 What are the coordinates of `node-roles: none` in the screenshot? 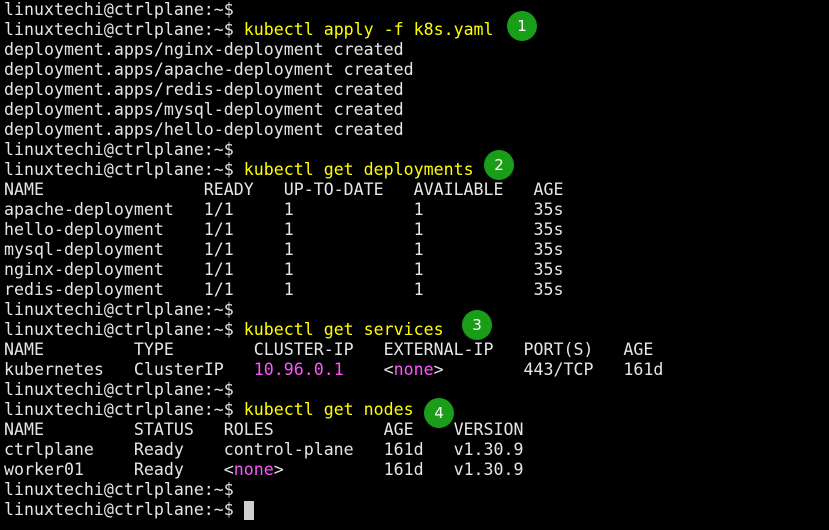 It's located at (253, 469).